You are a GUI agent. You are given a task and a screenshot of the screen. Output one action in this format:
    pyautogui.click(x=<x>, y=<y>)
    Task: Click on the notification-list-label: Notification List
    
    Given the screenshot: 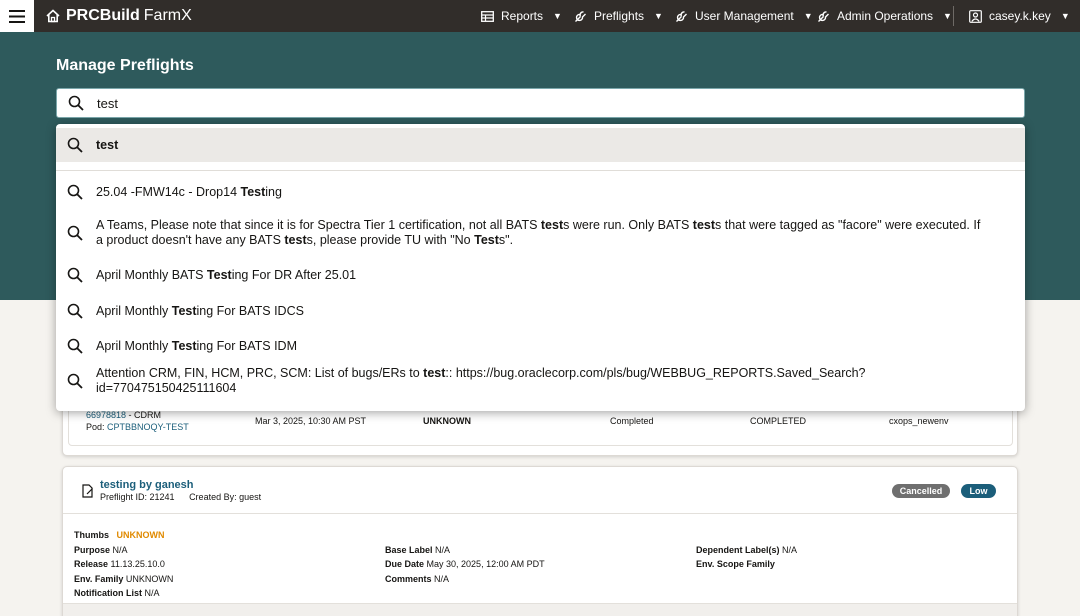 What is the action you would take?
    pyautogui.click(x=108, y=593)
    